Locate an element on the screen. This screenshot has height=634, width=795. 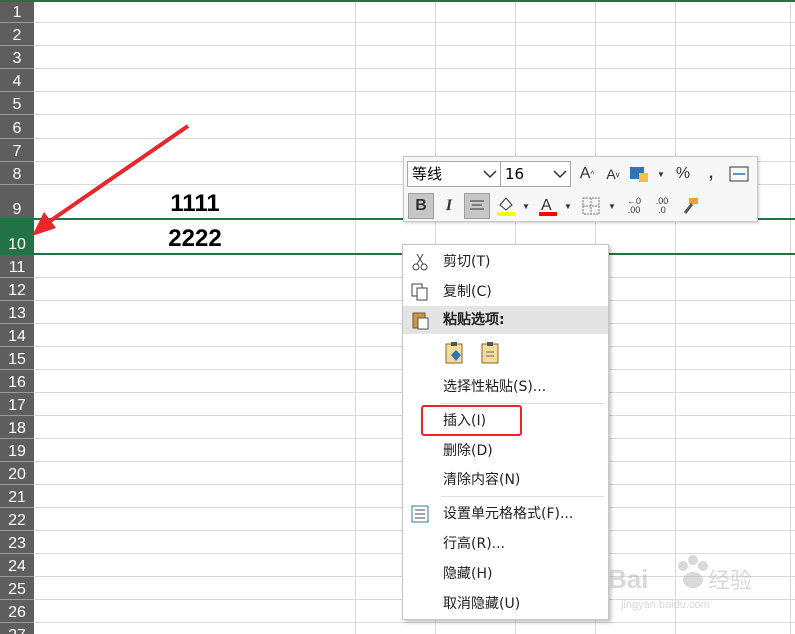
row-header: 26 is located at coordinates (17, 611).